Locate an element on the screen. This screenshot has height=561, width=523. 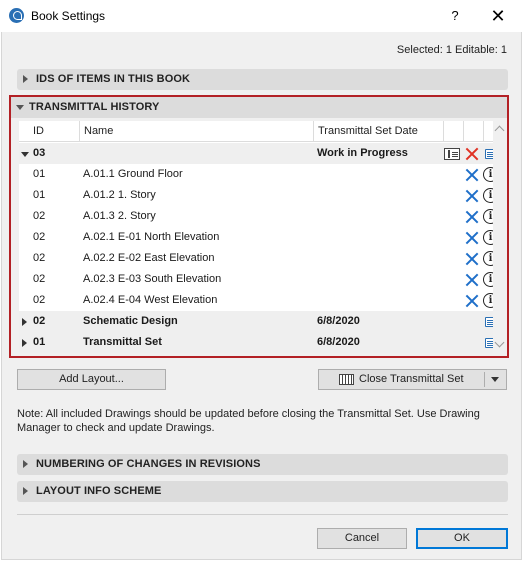
table-row: 02 A.02.1 E-01 North Elevation i is located at coordinates (256, 237).